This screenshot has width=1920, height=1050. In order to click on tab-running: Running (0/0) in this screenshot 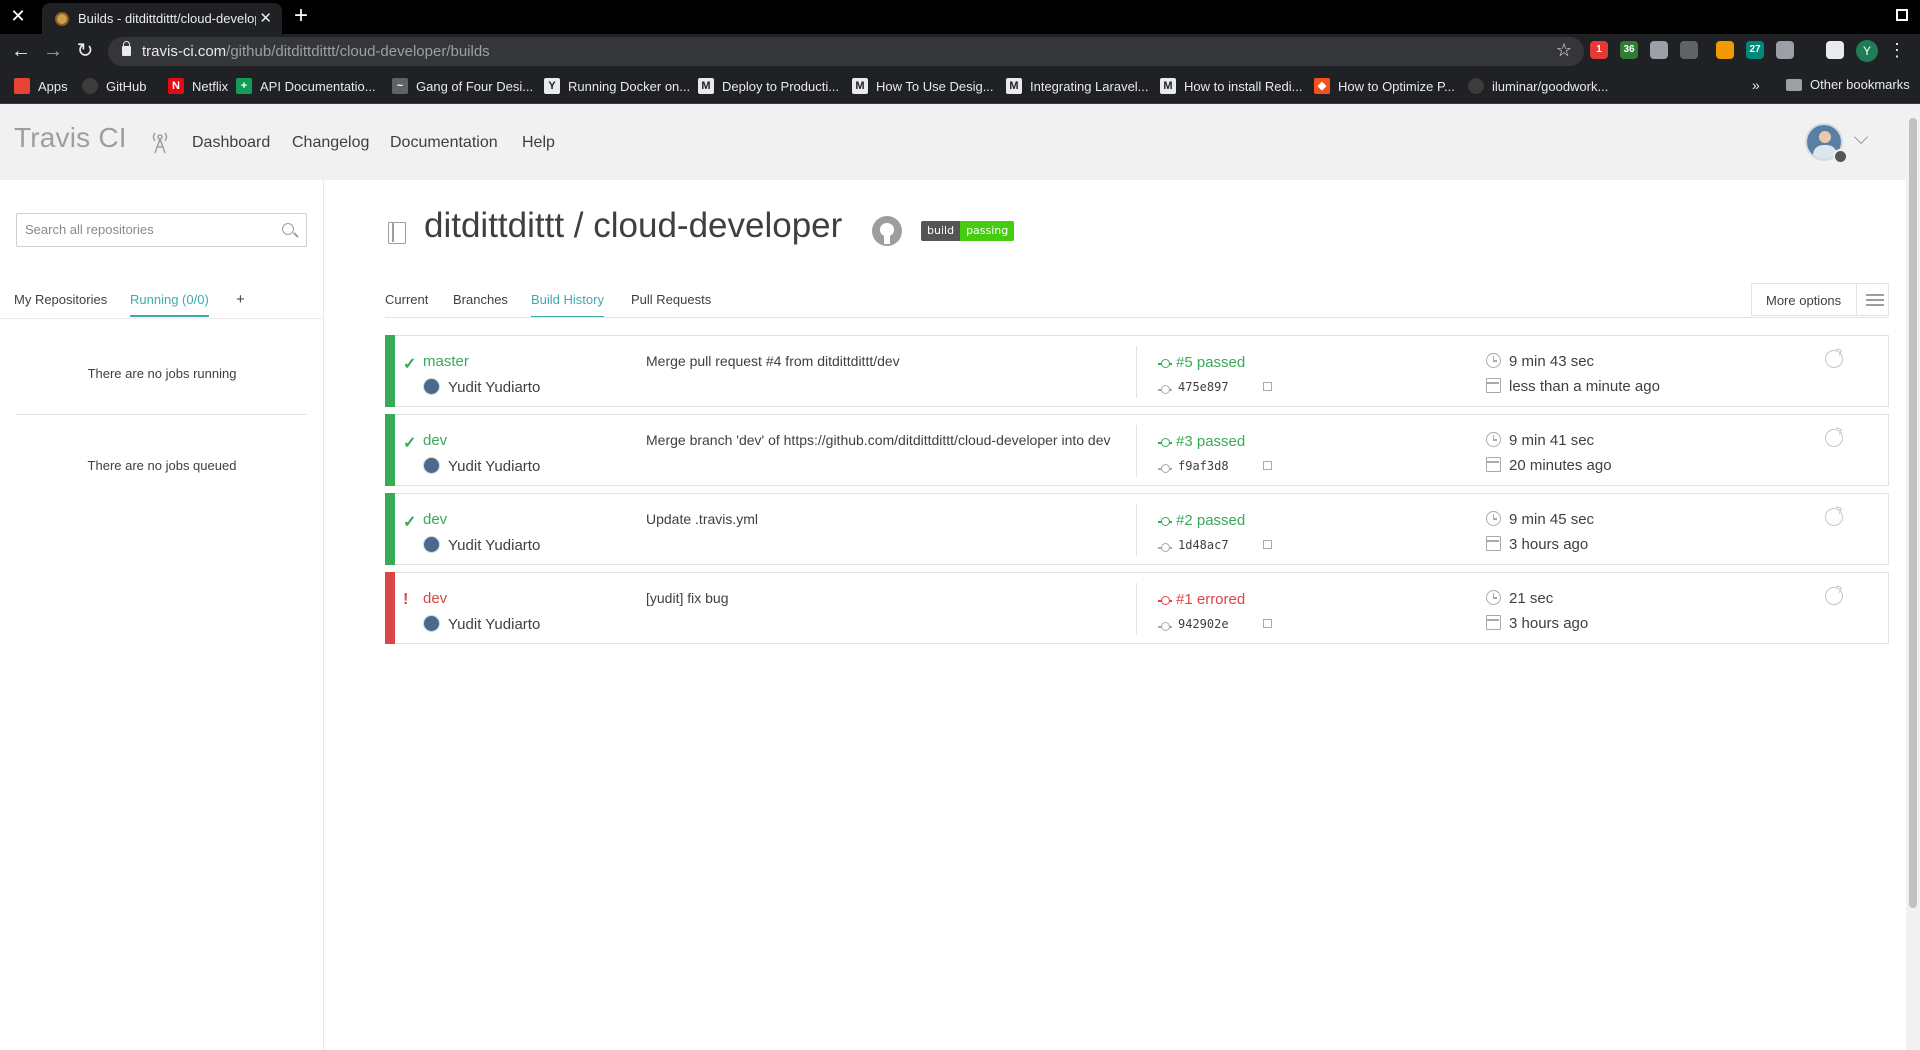, I will do `click(169, 304)`.